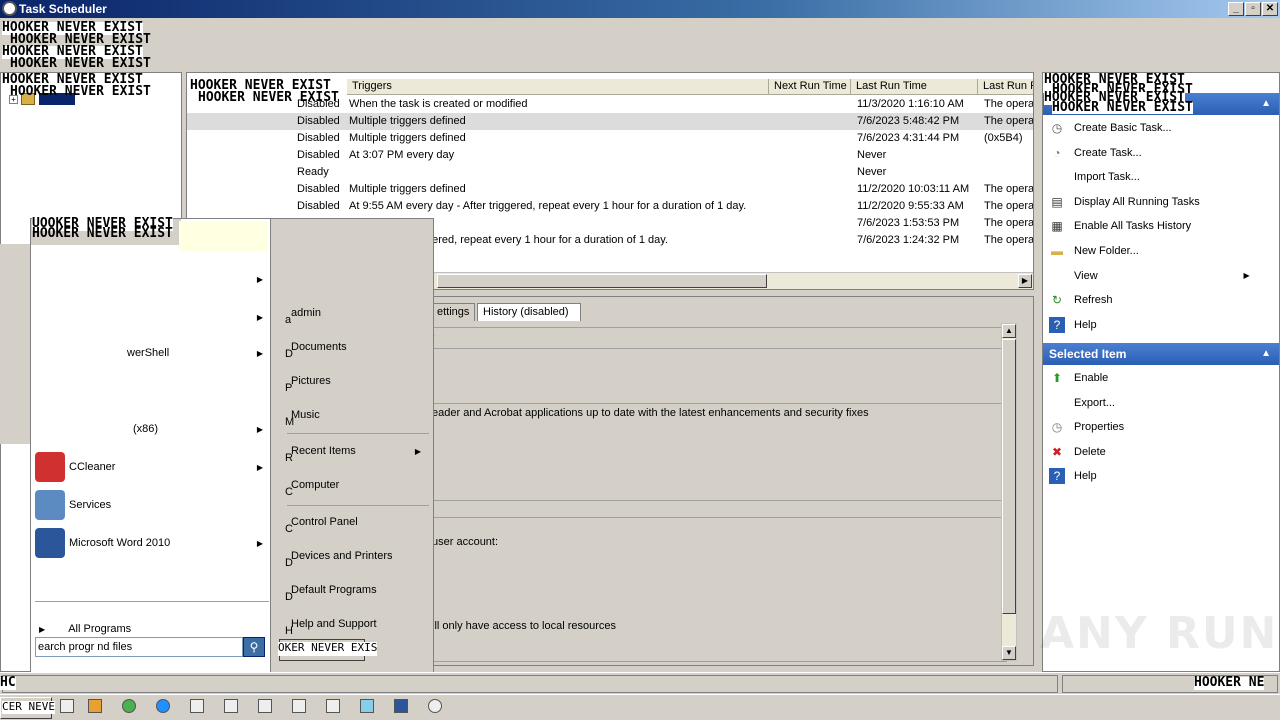 The image size is (1280, 720). Describe the element at coordinates (334, 624) in the screenshot. I see `place-help-and-support: Help and Support` at that location.